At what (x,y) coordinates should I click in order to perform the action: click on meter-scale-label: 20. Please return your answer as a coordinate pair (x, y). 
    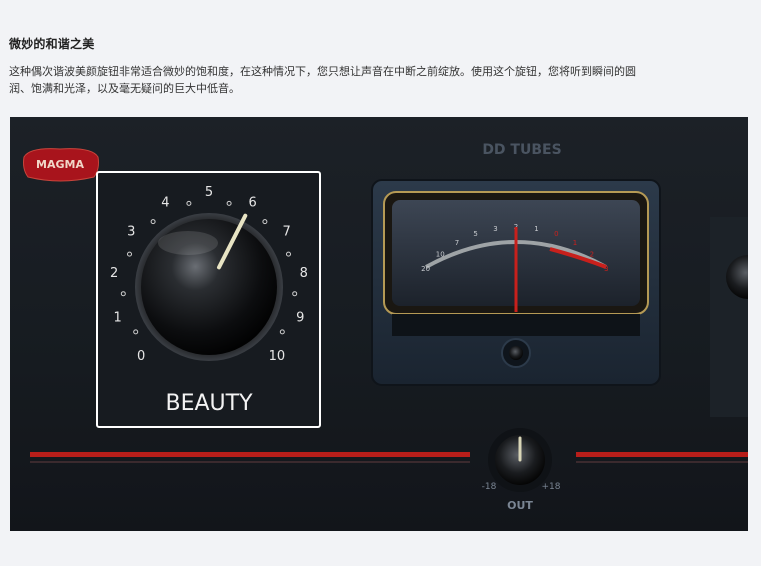
    Looking at the image, I should click on (425, 269).